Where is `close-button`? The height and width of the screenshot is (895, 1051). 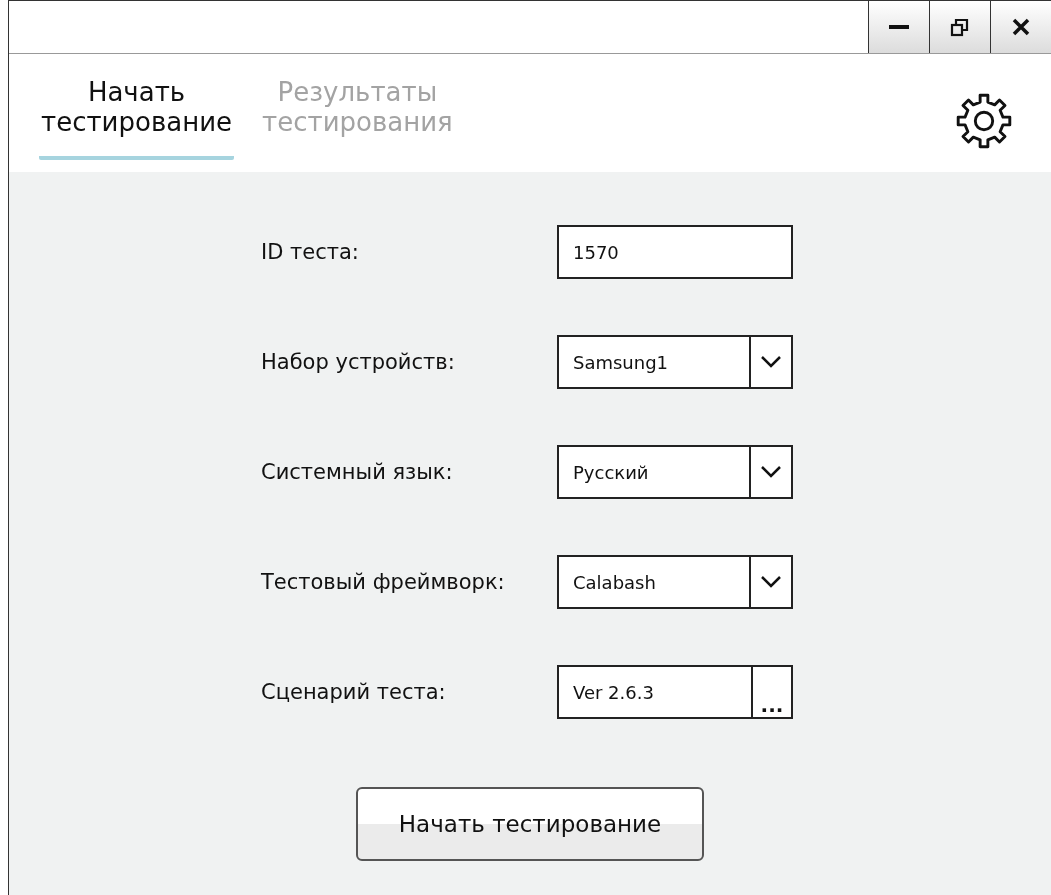
close-button is located at coordinates (1020, 27).